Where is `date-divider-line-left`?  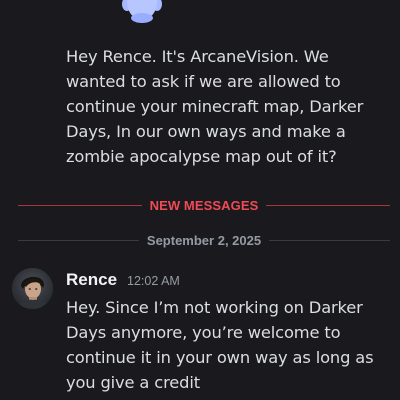 date-divider-line-left is located at coordinates (78, 240).